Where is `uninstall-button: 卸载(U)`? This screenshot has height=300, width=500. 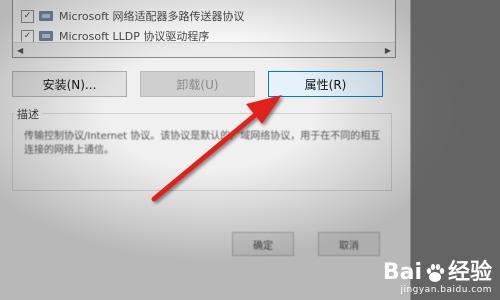 uninstall-button: 卸载(U) is located at coordinates (197, 84).